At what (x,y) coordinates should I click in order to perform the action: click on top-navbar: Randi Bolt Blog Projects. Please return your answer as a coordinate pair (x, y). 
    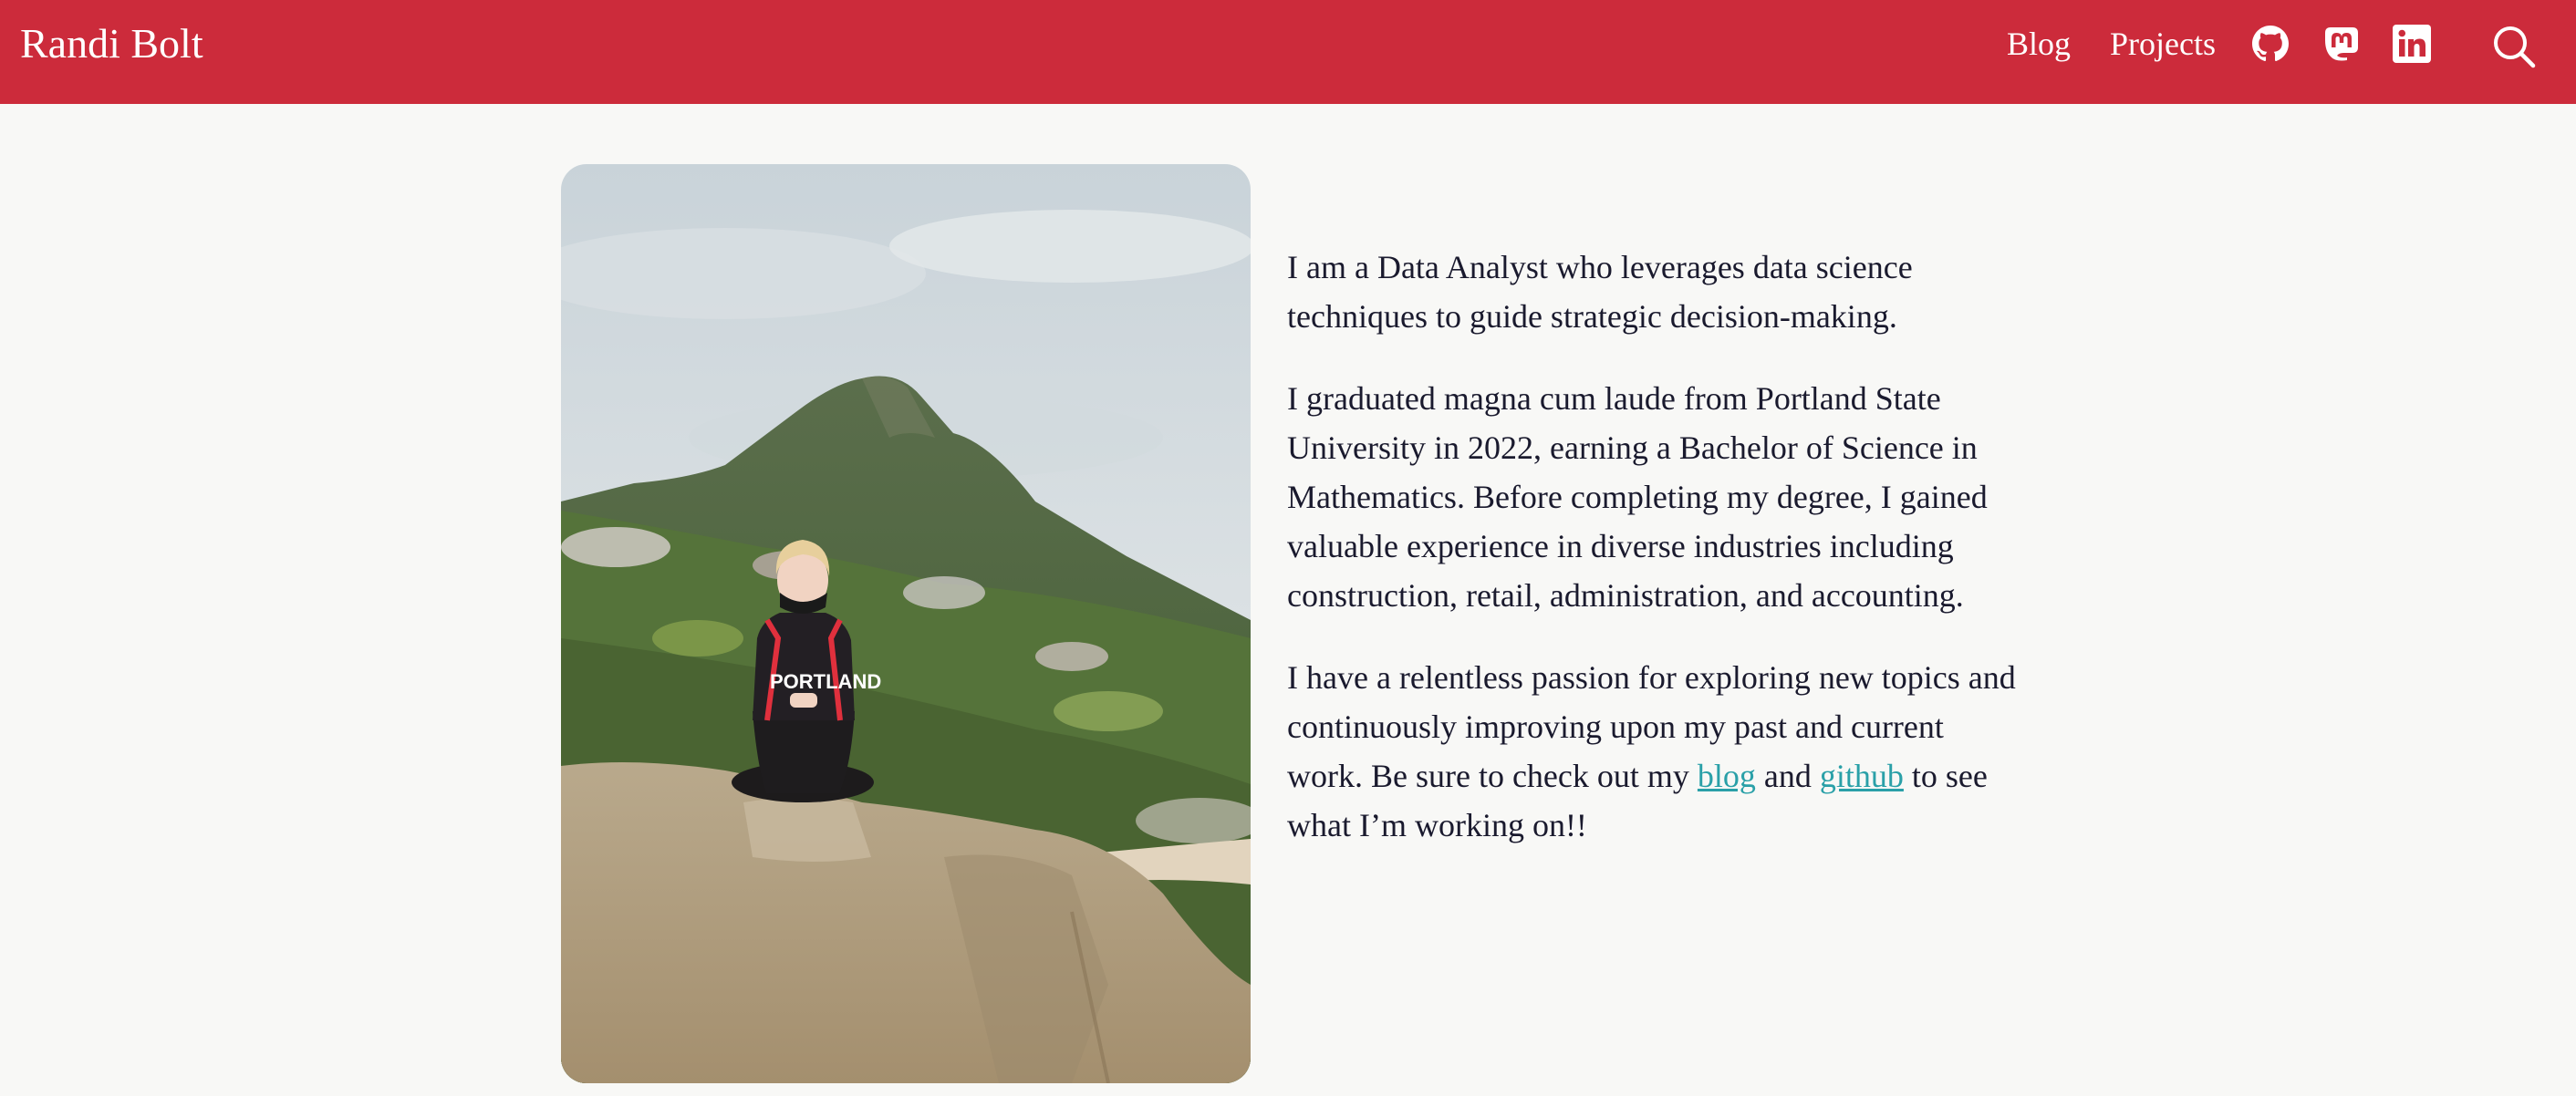
    Looking at the image, I should click on (1288, 52).